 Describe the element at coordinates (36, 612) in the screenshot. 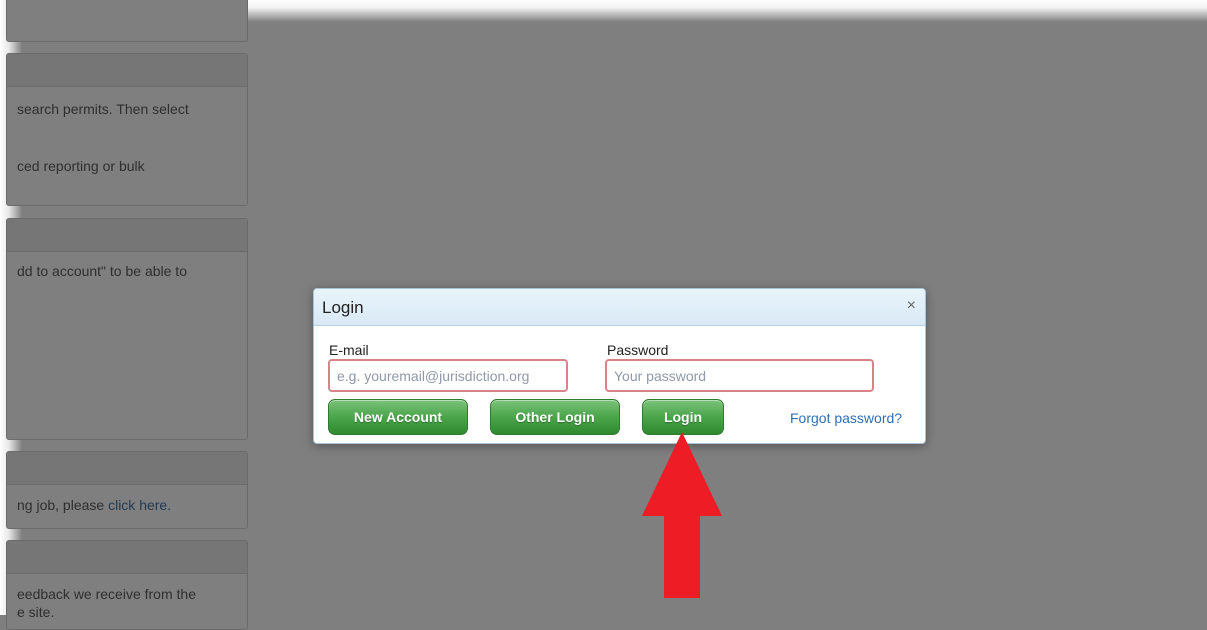

I see `side-panel-5-text-2: e site.` at that location.